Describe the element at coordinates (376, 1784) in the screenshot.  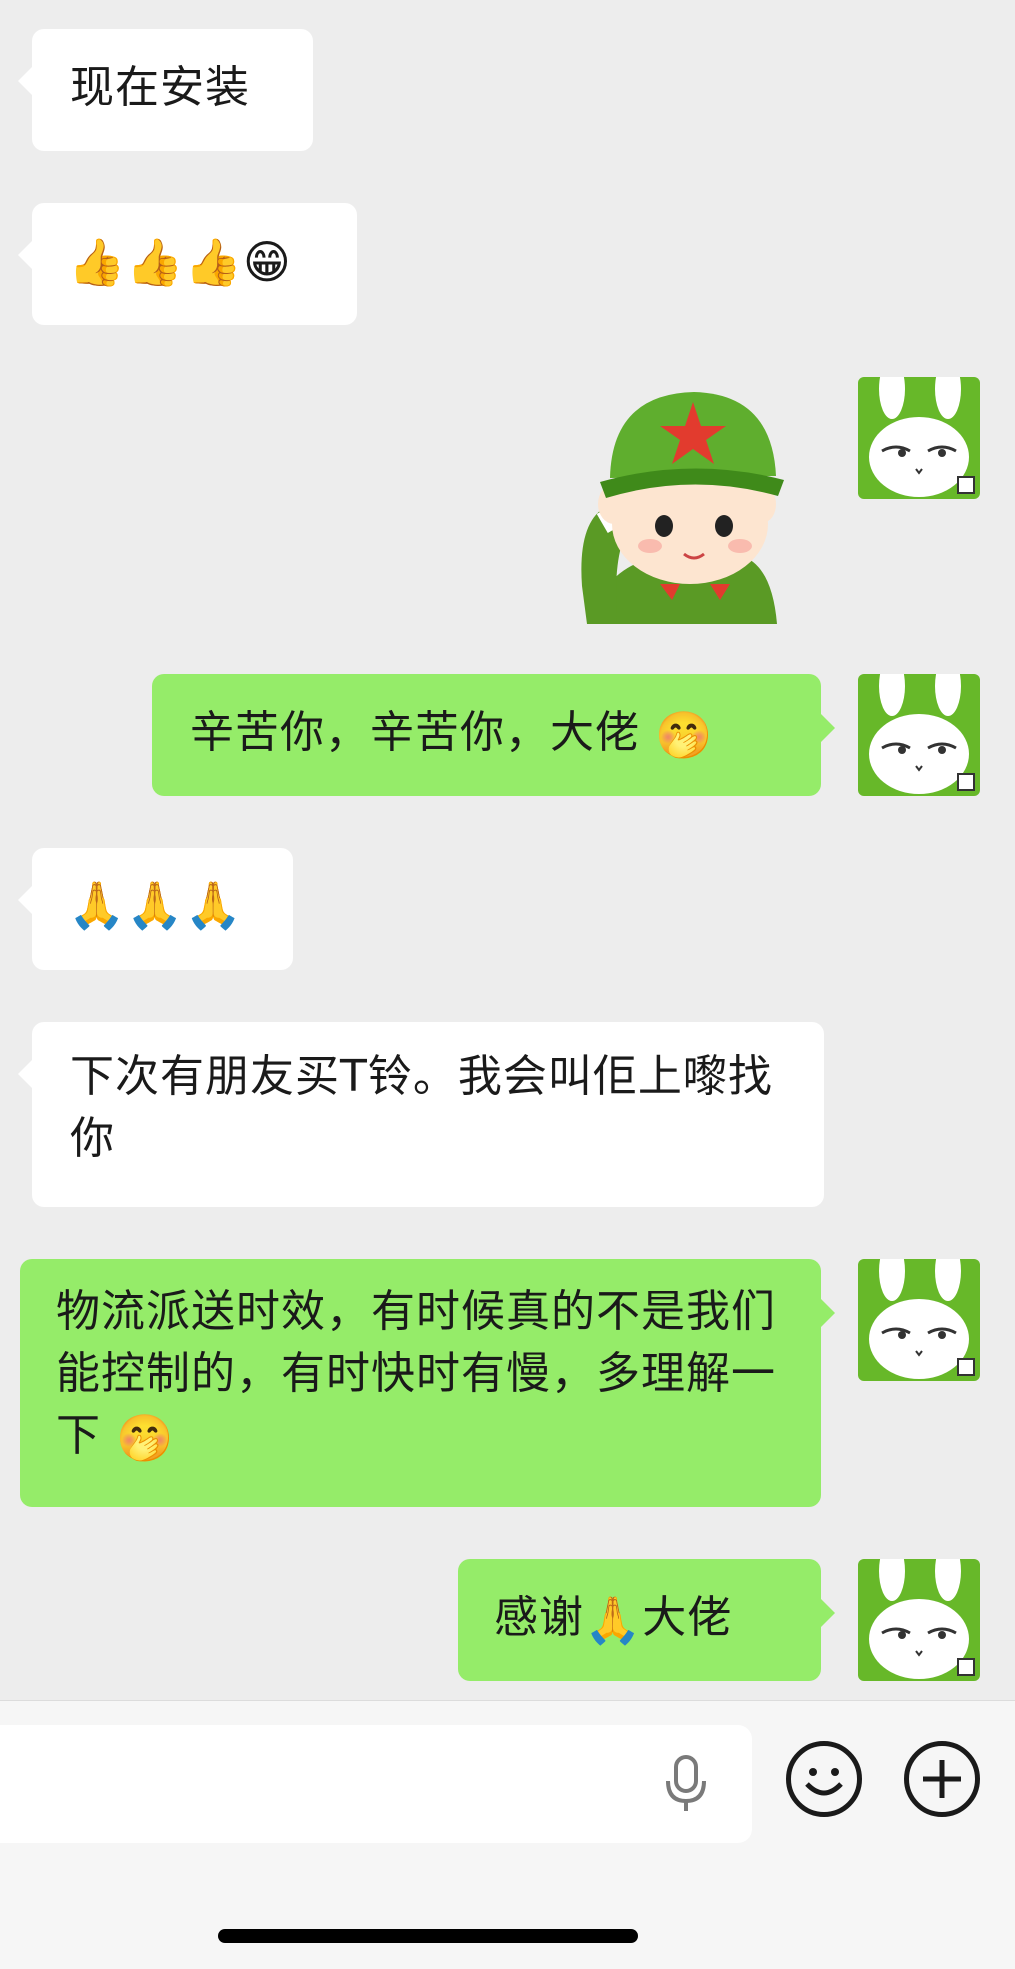
I see `message-input` at that location.